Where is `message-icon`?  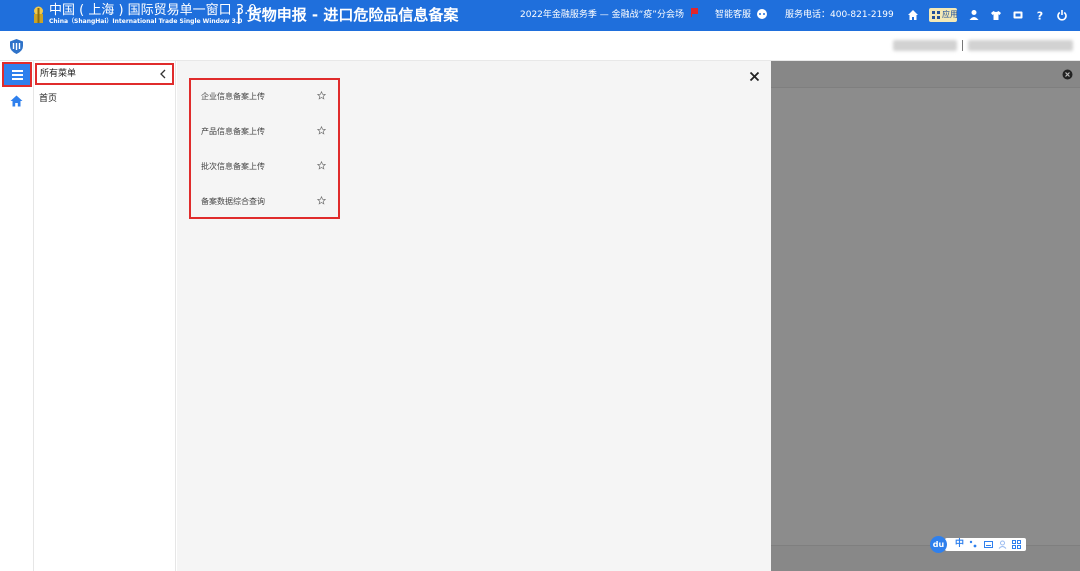
message-icon is located at coordinates (1018, 15).